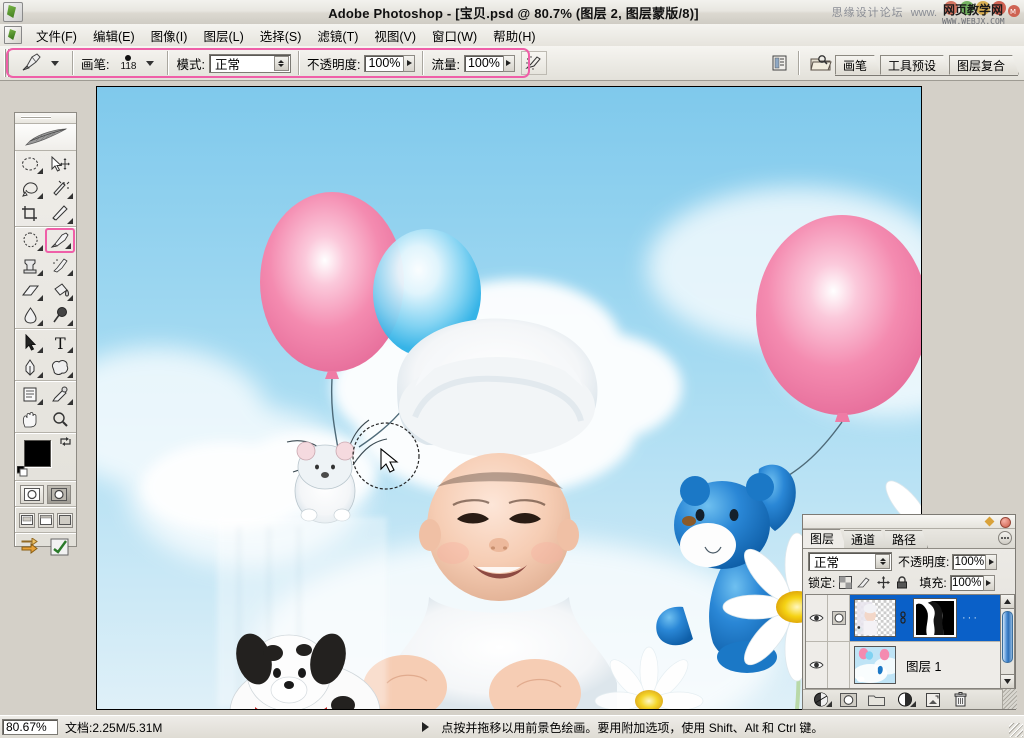 This screenshot has height=738, width=1024. What do you see at coordinates (22, 471) in the screenshot?
I see `default-colors-icon` at bounding box center [22, 471].